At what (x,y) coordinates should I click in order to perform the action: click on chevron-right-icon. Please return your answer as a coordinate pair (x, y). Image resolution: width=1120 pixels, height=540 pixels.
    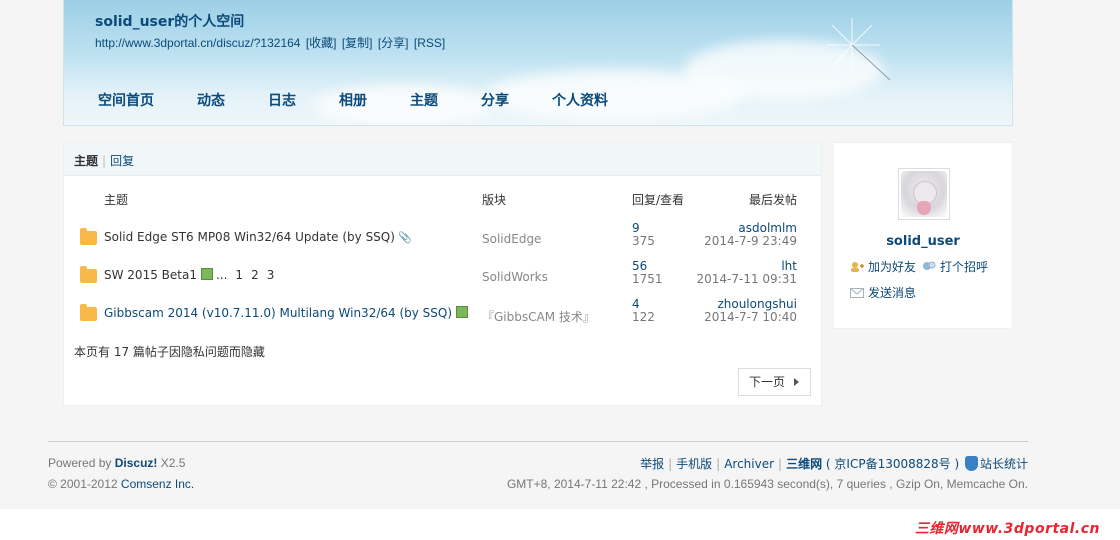
    Looking at the image, I should click on (796, 382).